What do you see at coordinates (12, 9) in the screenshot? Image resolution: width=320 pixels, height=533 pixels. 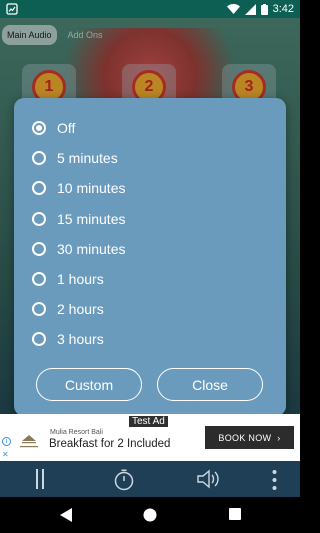 I see `notification-icon` at bounding box center [12, 9].